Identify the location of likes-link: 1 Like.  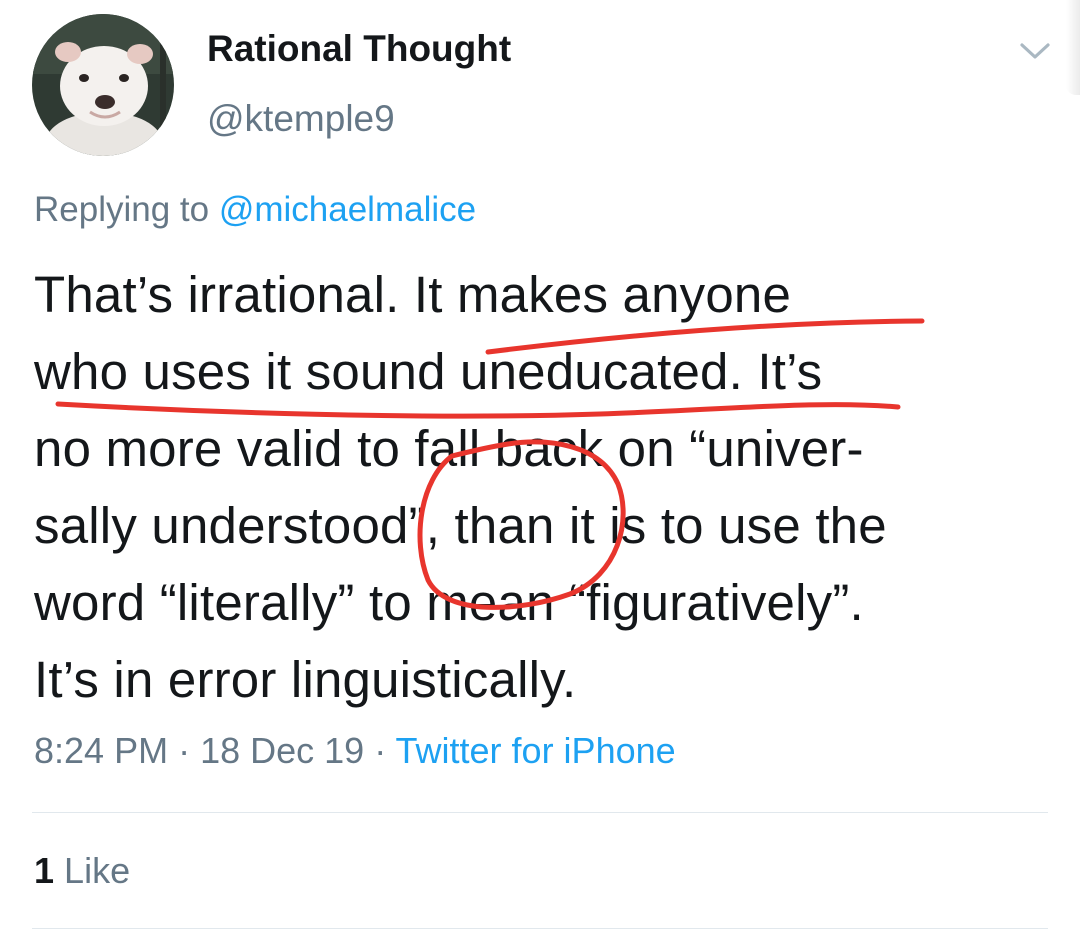
(82, 871).